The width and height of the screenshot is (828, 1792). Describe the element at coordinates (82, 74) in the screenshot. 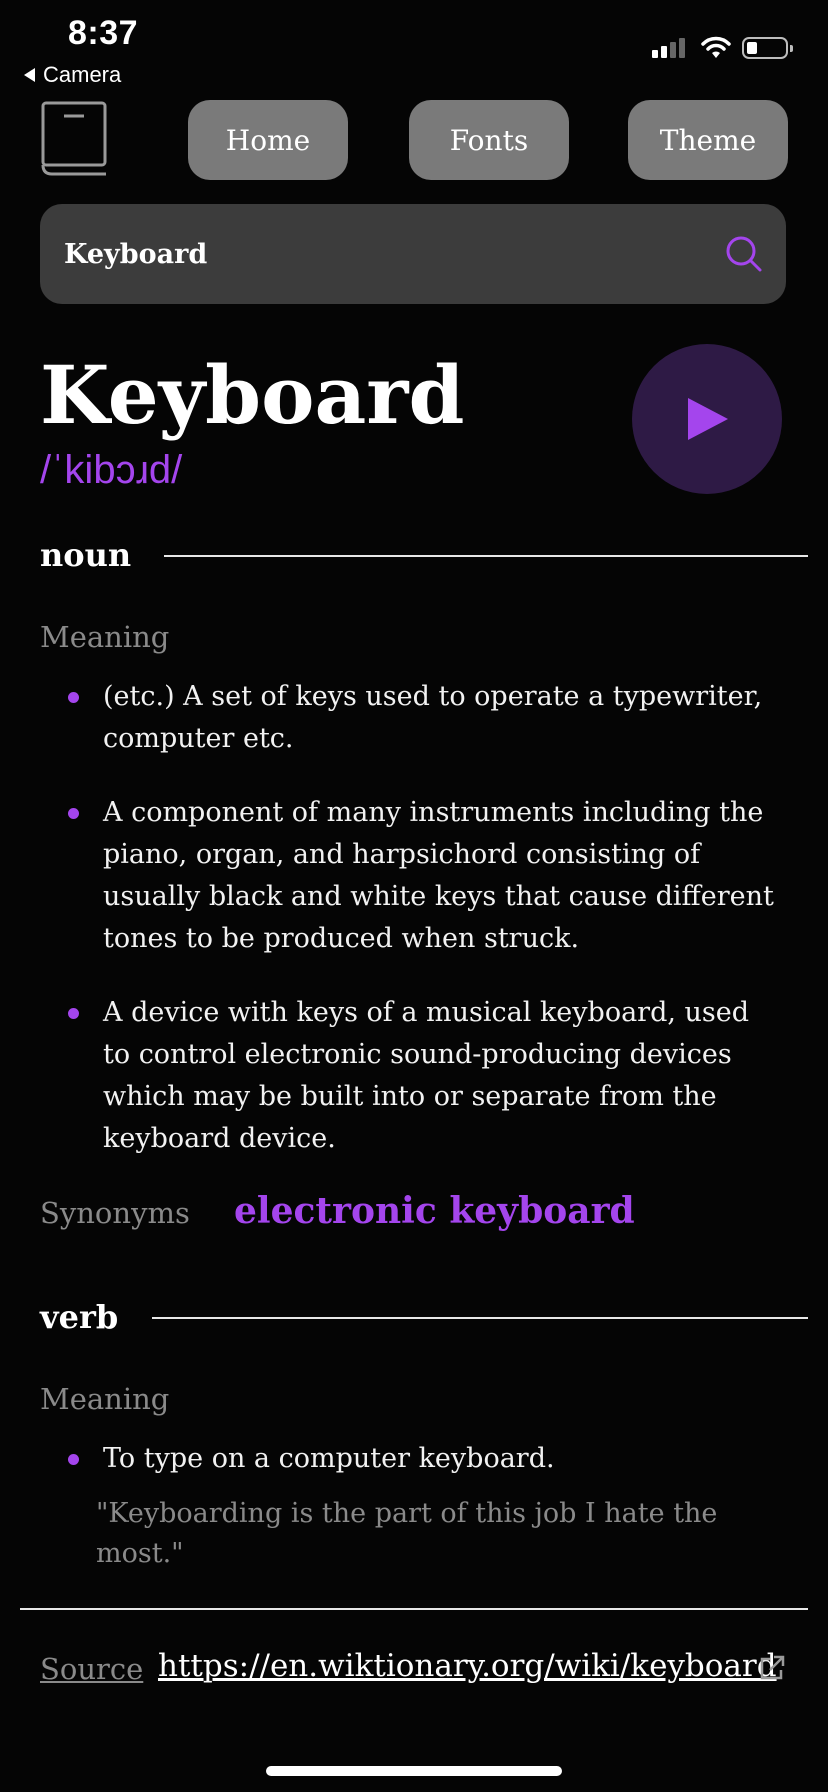

I see `back-app-label: Camera` at that location.